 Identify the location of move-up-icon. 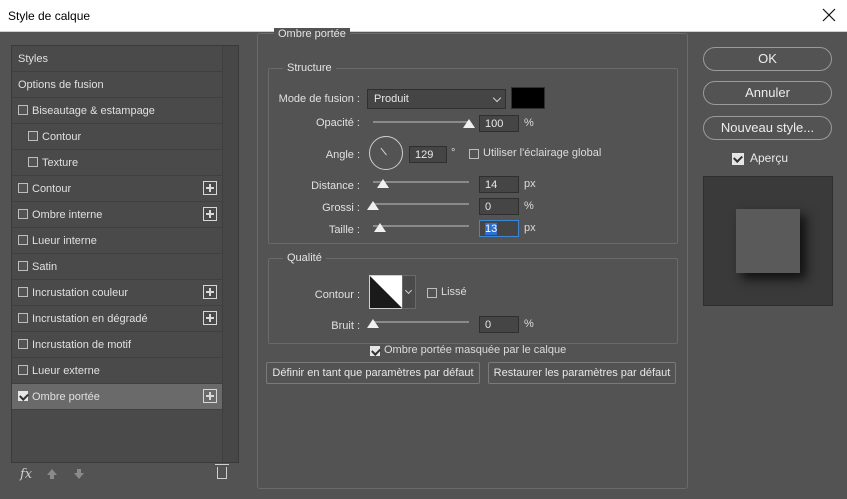
(52, 474).